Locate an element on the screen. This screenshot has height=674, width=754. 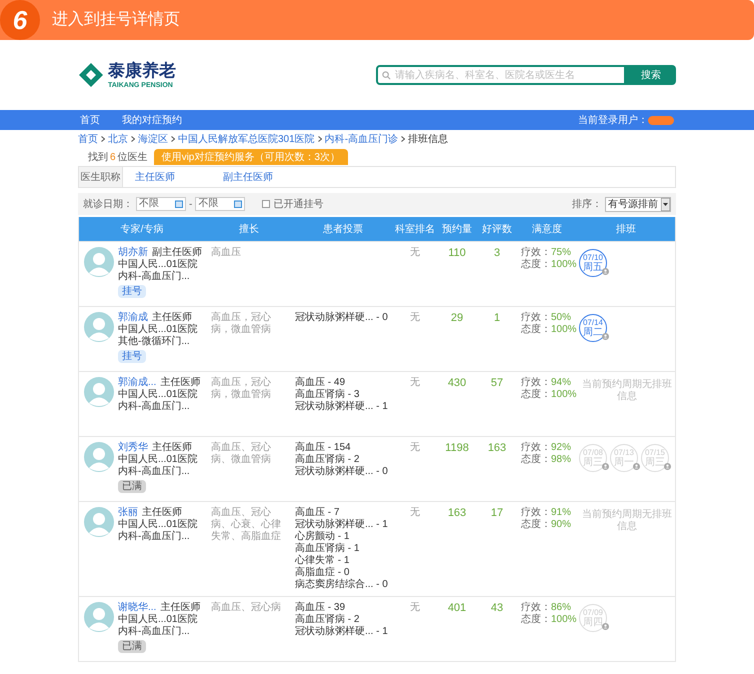
specialty-text: 高血压 is located at coordinates (226, 253).